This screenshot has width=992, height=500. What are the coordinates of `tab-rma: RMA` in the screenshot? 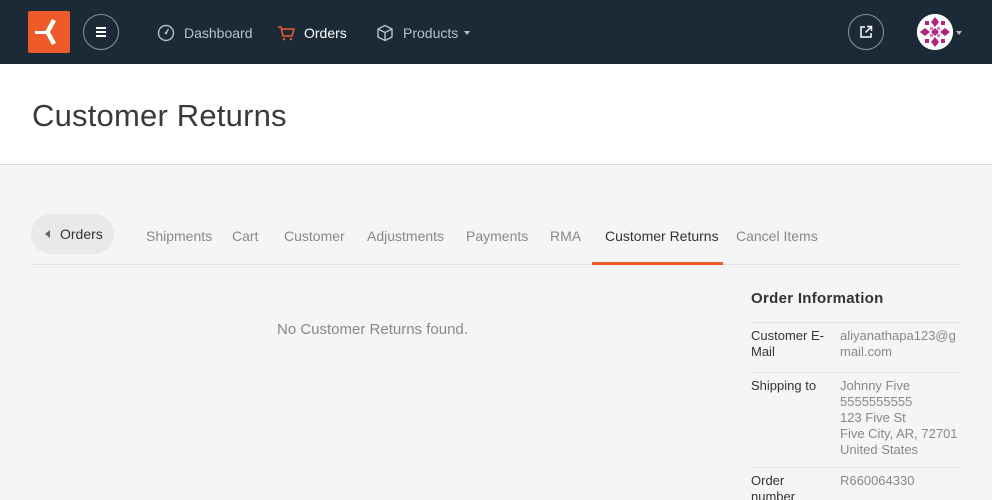 It's located at (565, 236).